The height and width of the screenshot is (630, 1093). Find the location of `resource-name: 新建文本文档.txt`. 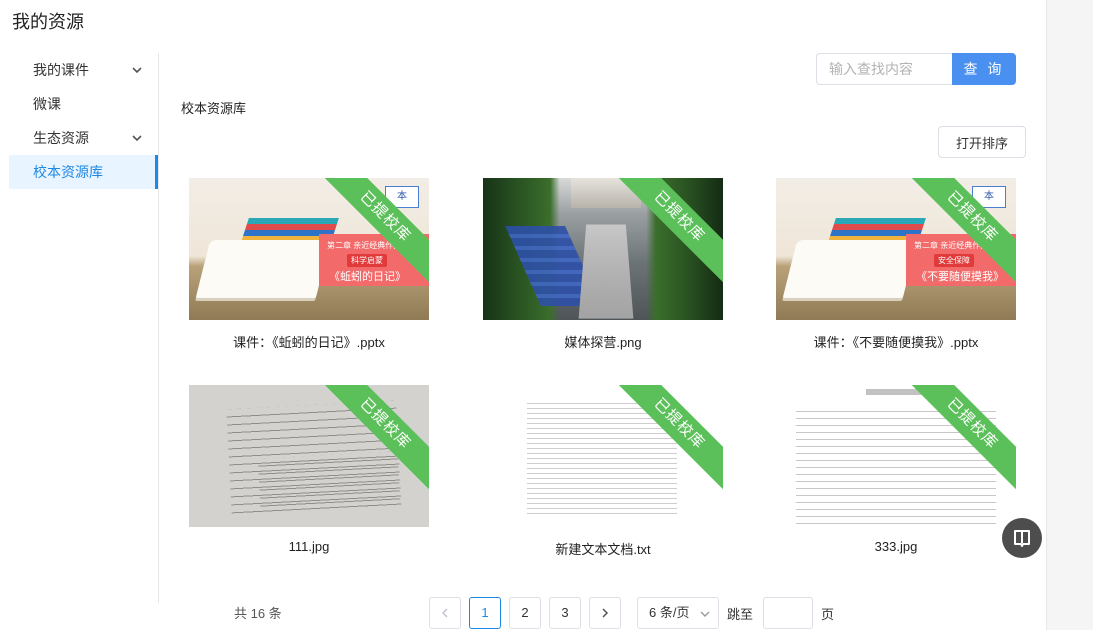

resource-name: 新建文本文档.txt is located at coordinates (603, 548).